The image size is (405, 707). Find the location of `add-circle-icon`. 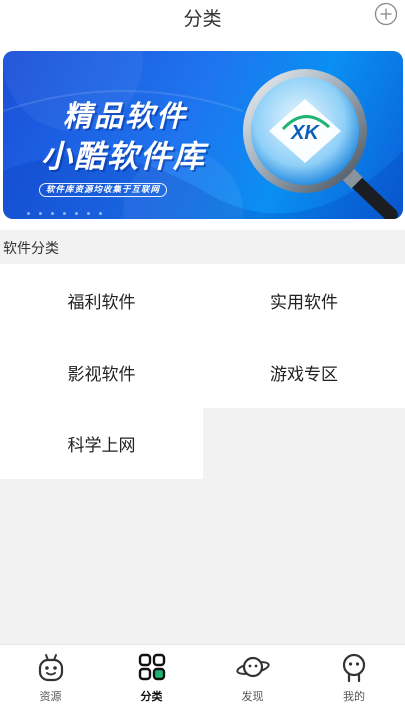

add-circle-icon is located at coordinates (386, 14).